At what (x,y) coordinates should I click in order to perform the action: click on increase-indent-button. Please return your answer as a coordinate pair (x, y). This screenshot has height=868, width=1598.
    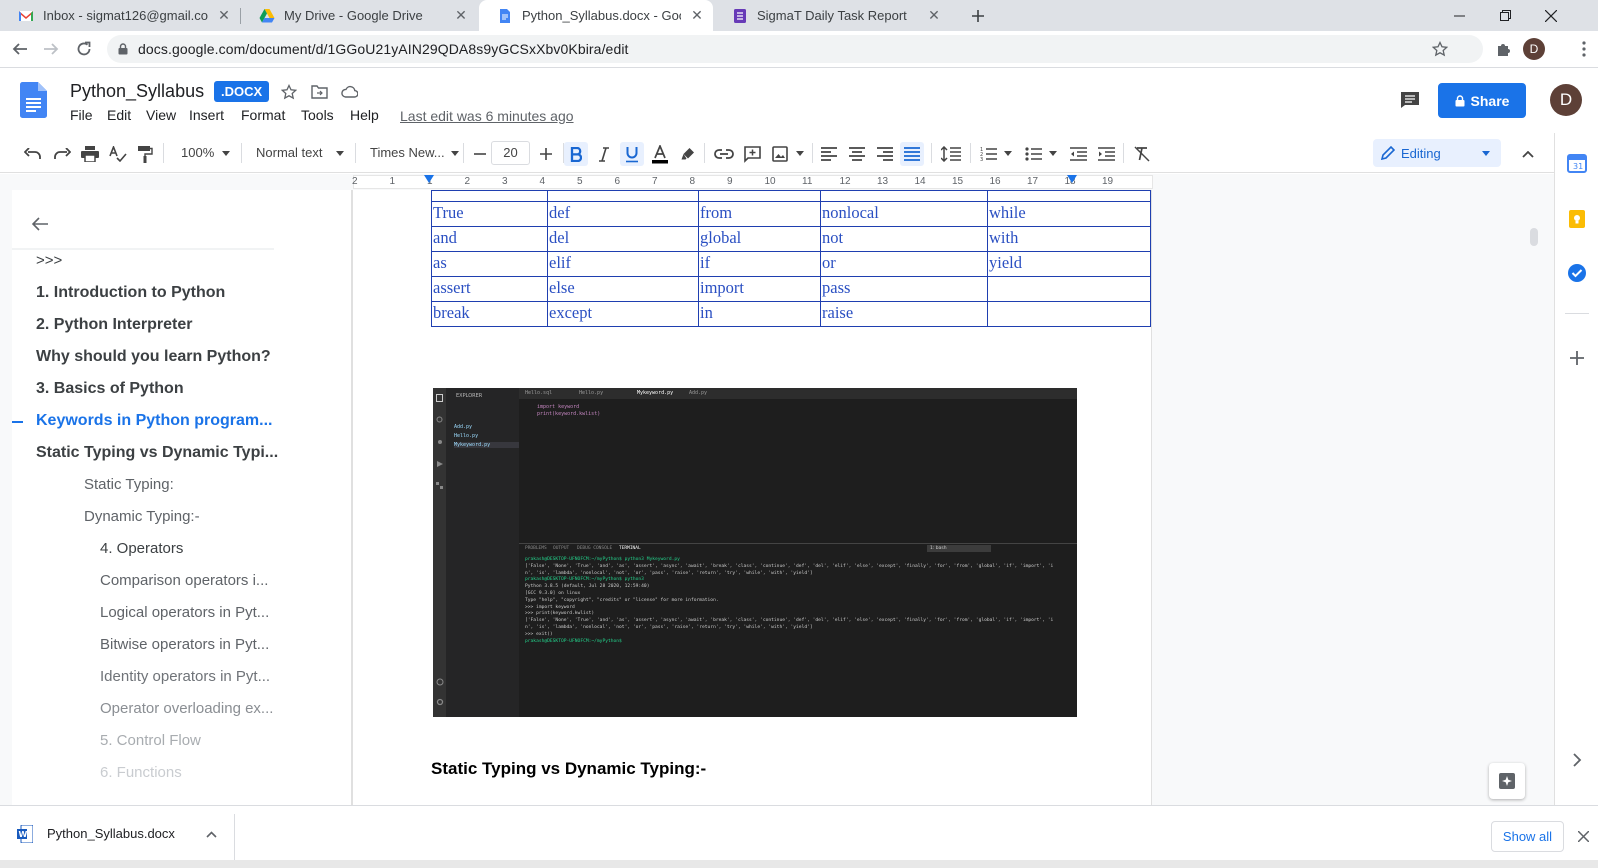
    Looking at the image, I should click on (1106, 154).